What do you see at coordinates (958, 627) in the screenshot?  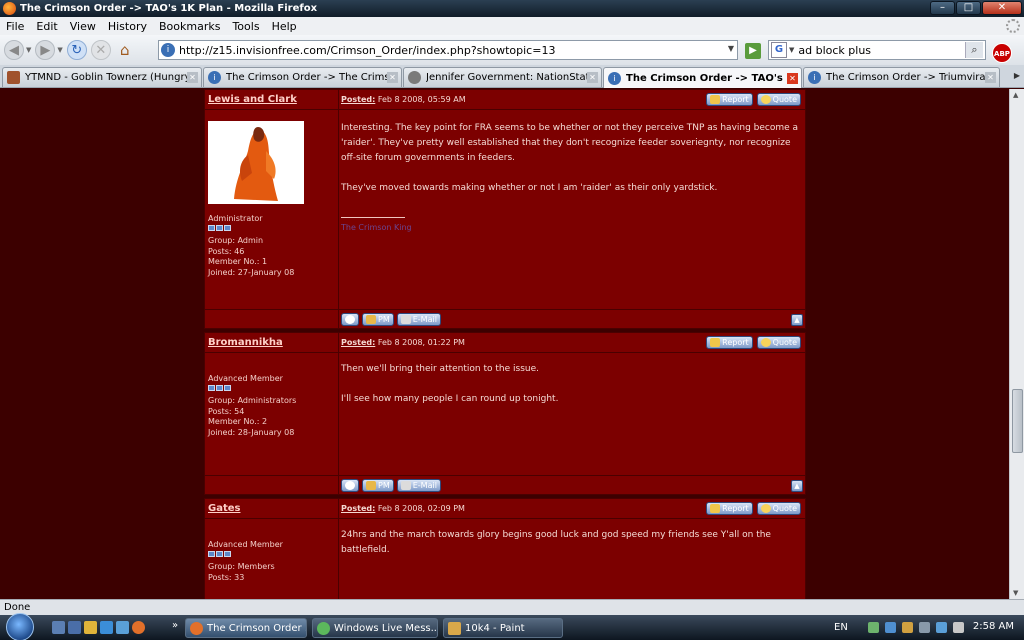 I see `volume-icon` at bounding box center [958, 627].